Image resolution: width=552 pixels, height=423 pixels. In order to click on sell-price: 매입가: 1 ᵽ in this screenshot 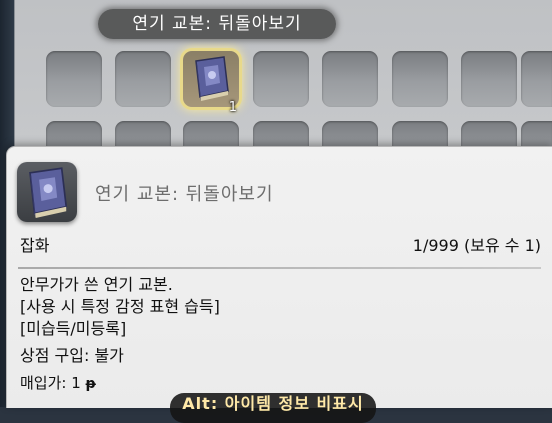, I will do `click(58, 382)`.